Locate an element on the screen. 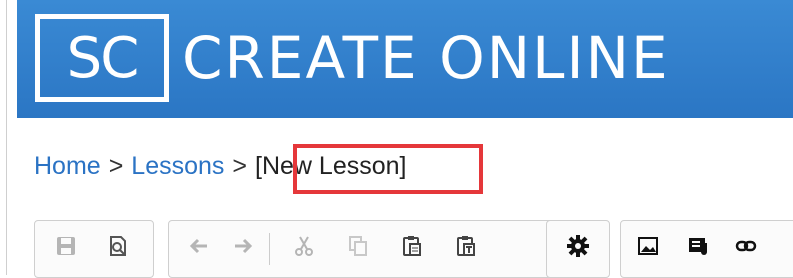 This screenshot has height=278, width=793. copy-button is located at coordinates (358, 248).